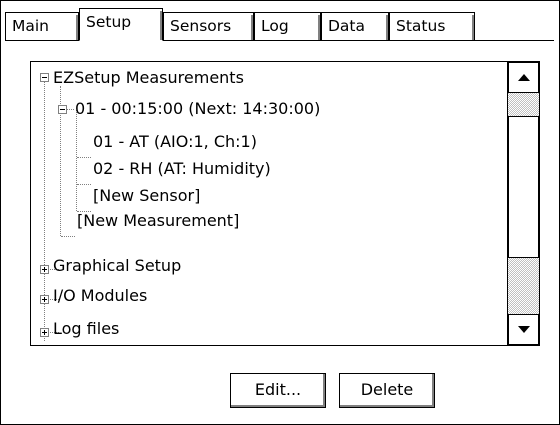  I want to click on tab-main: Main, so click(42, 26).